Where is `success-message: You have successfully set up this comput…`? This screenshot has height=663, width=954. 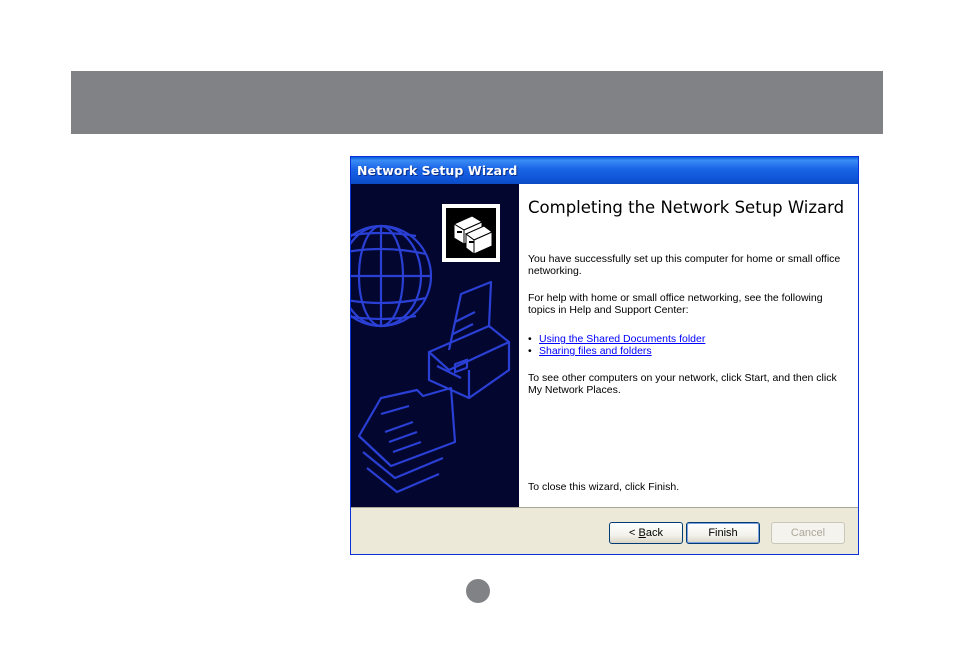
success-message: You have successfully set up this comput… is located at coordinates (684, 265).